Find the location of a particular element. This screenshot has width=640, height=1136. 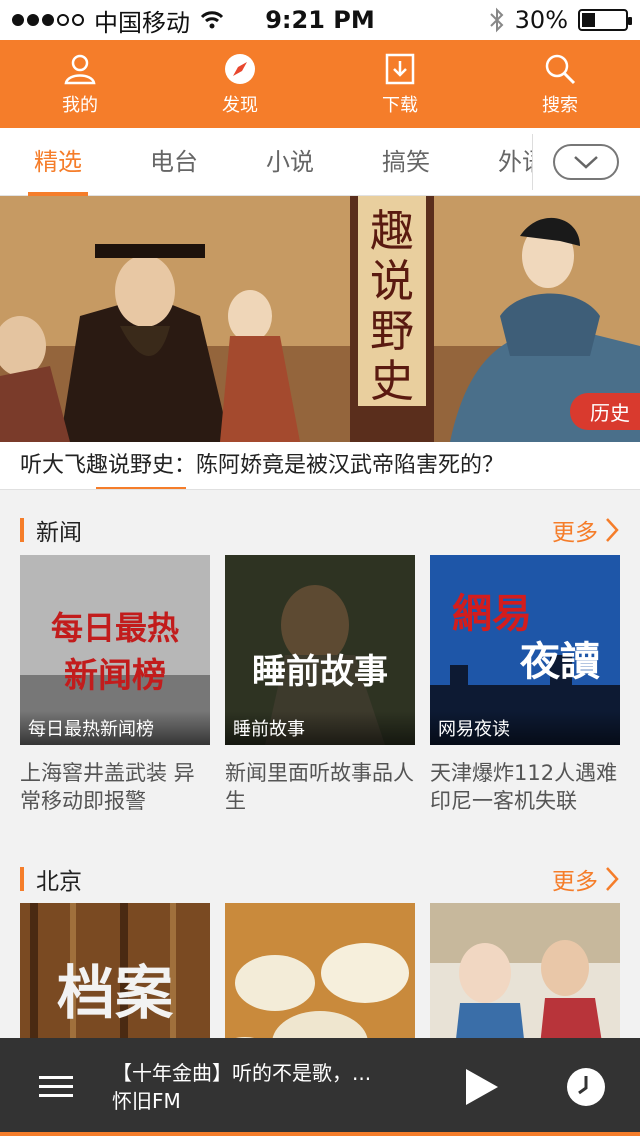

album-description: 上海窨井盖武装 异常移动即报警 is located at coordinates (107, 787).